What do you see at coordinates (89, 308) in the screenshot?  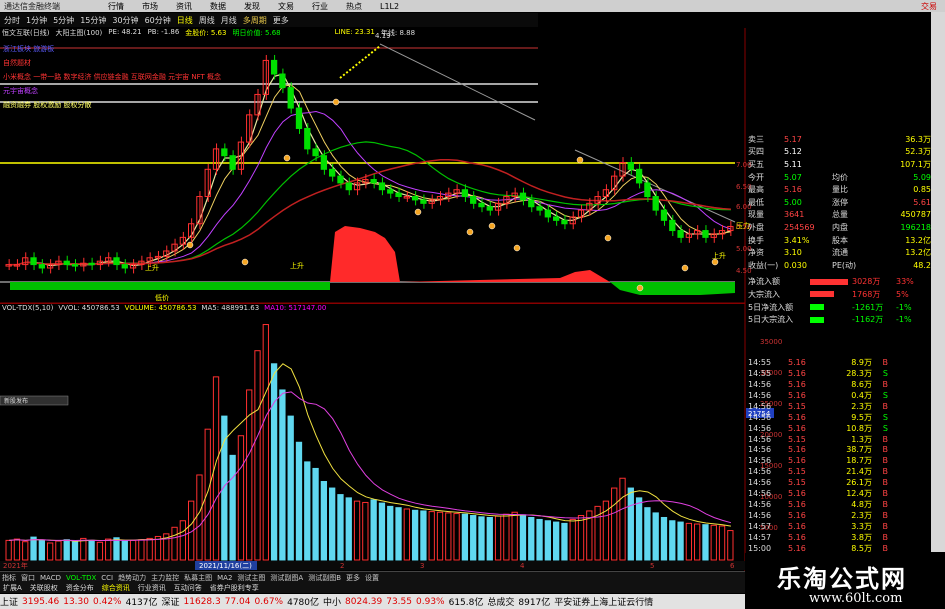 I see `vvol-value: VVOL: 450786.53` at bounding box center [89, 308].